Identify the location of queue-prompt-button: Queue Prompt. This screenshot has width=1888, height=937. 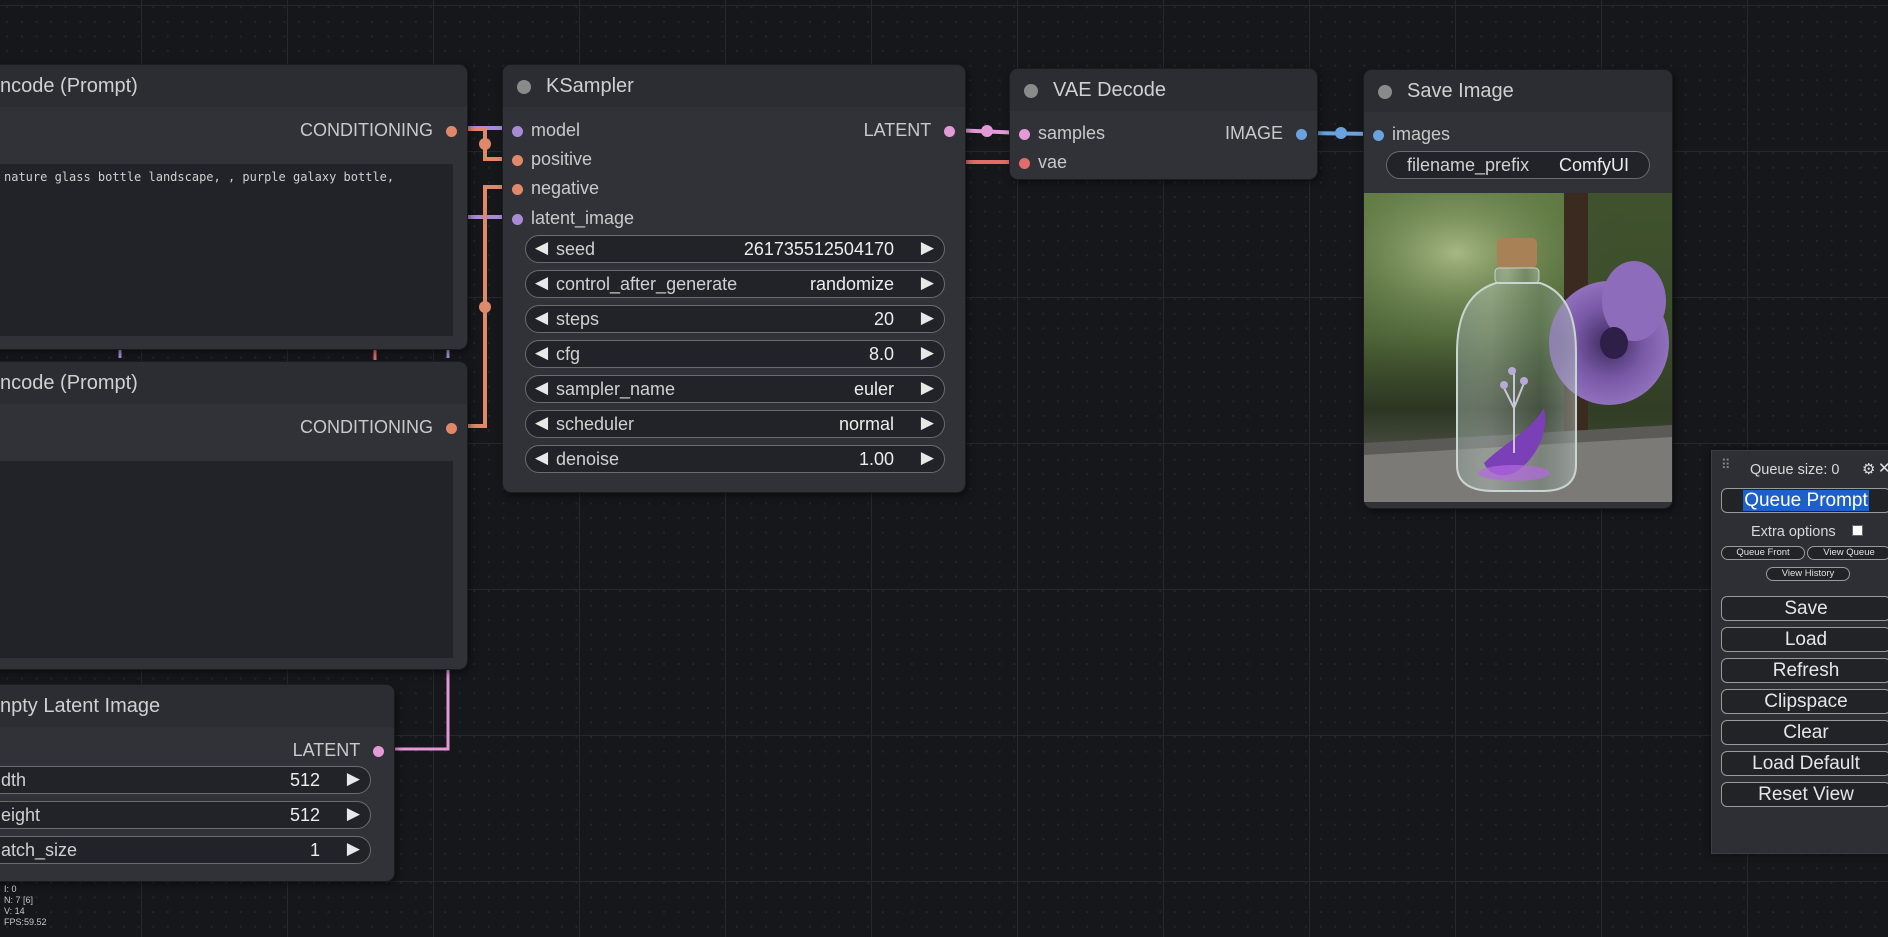
(1804, 500).